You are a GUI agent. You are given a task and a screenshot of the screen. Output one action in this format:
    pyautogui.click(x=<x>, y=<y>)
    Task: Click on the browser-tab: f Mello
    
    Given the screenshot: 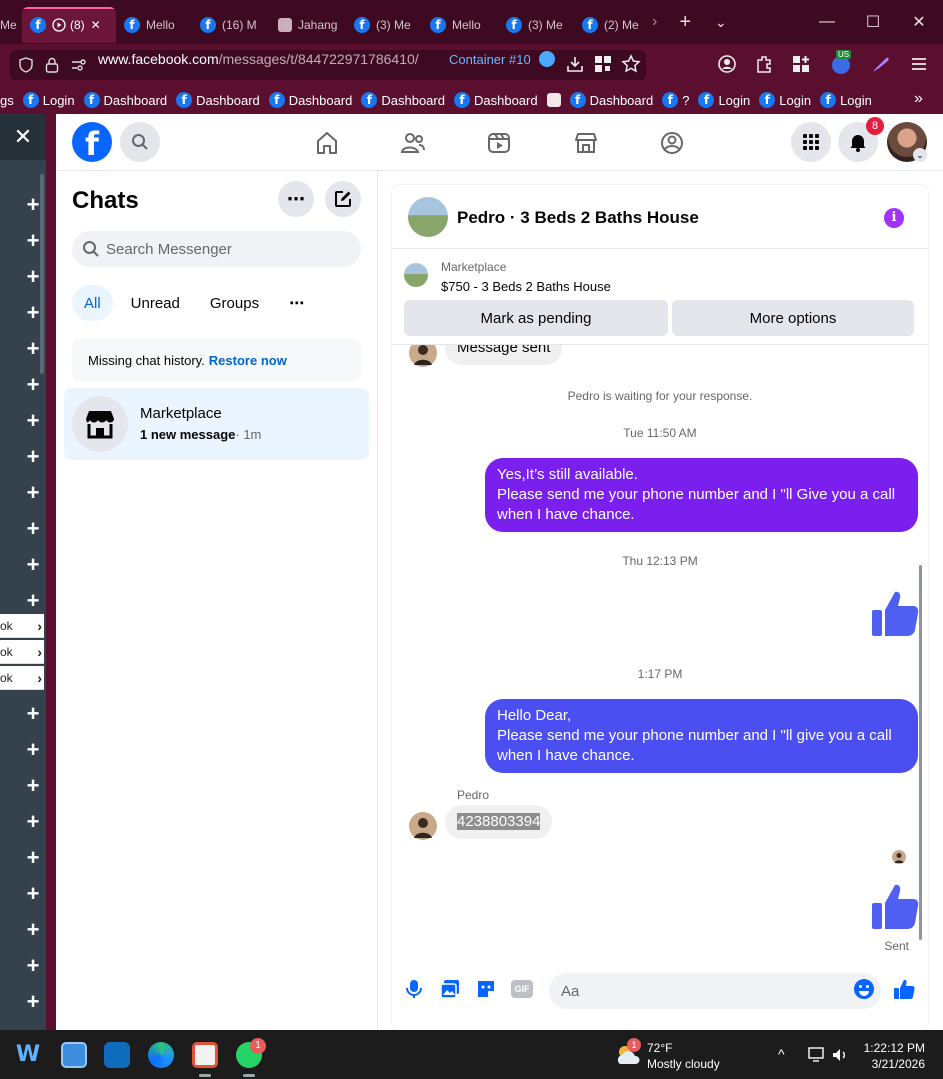 What is the action you would take?
    pyautogui.click(x=460, y=25)
    